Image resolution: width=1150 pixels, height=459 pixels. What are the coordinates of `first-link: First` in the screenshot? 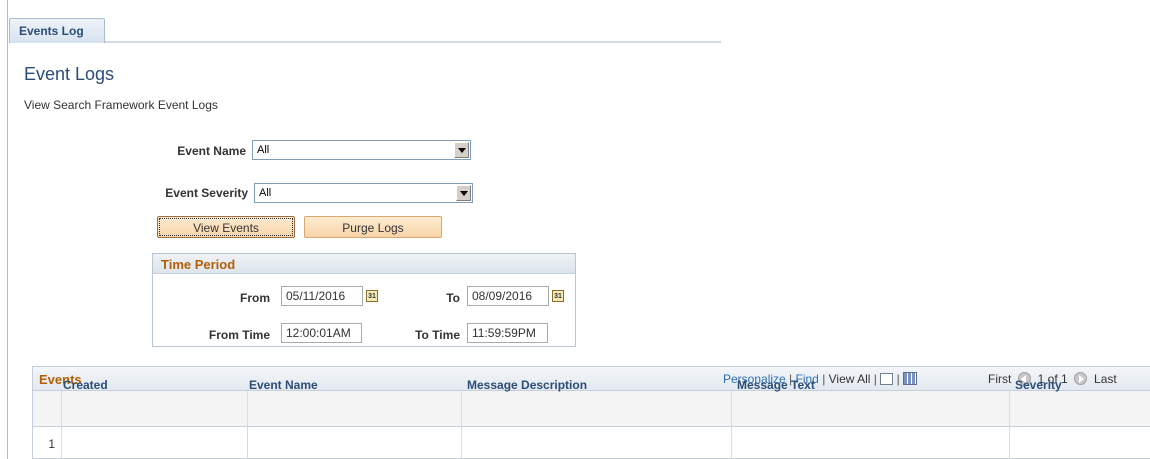 It's located at (999, 379).